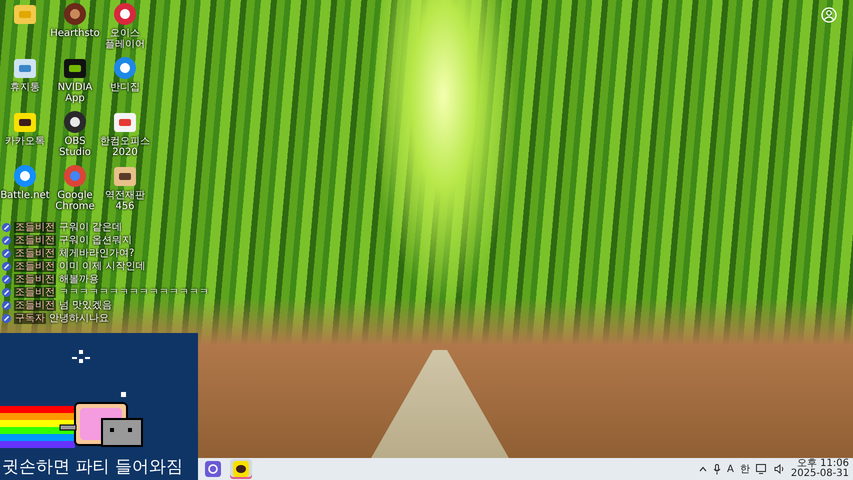 The image size is (853, 480). Describe the element at coordinates (717, 469) in the screenshot. I see `microphone-icon` at that location.